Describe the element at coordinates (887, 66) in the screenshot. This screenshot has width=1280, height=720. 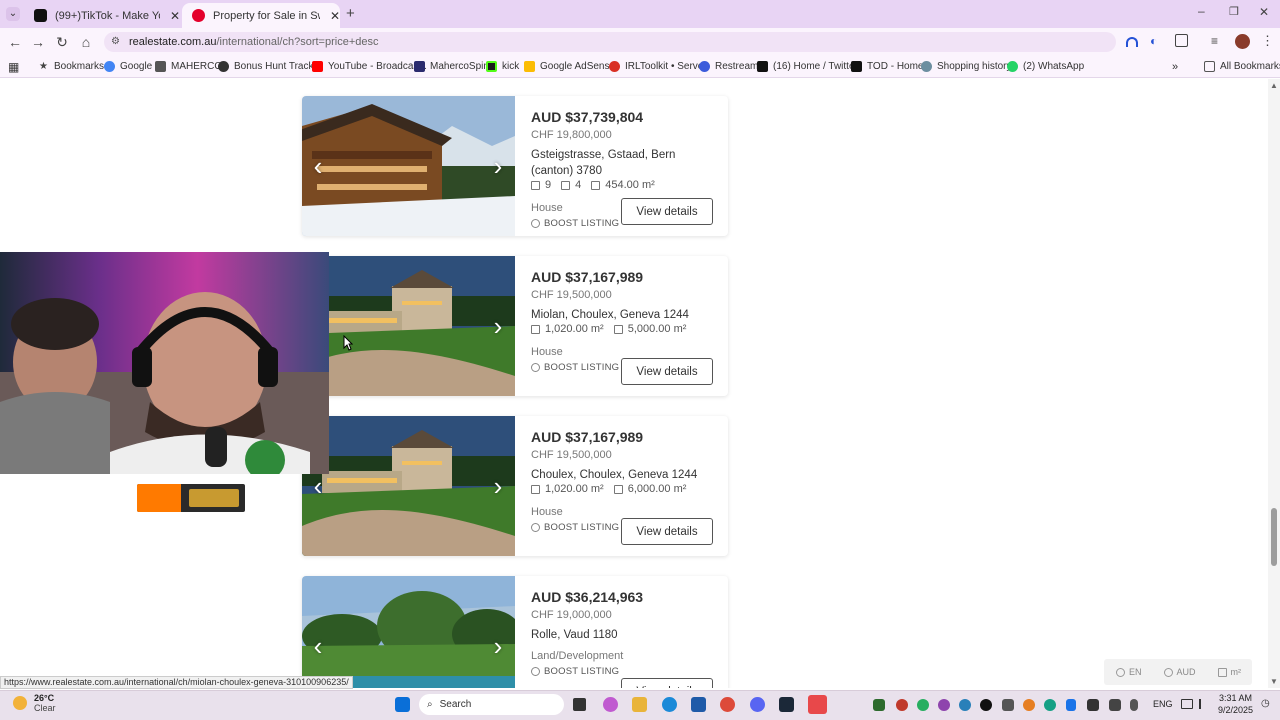
I see `bookmark-item: TOD - Home` at that location.